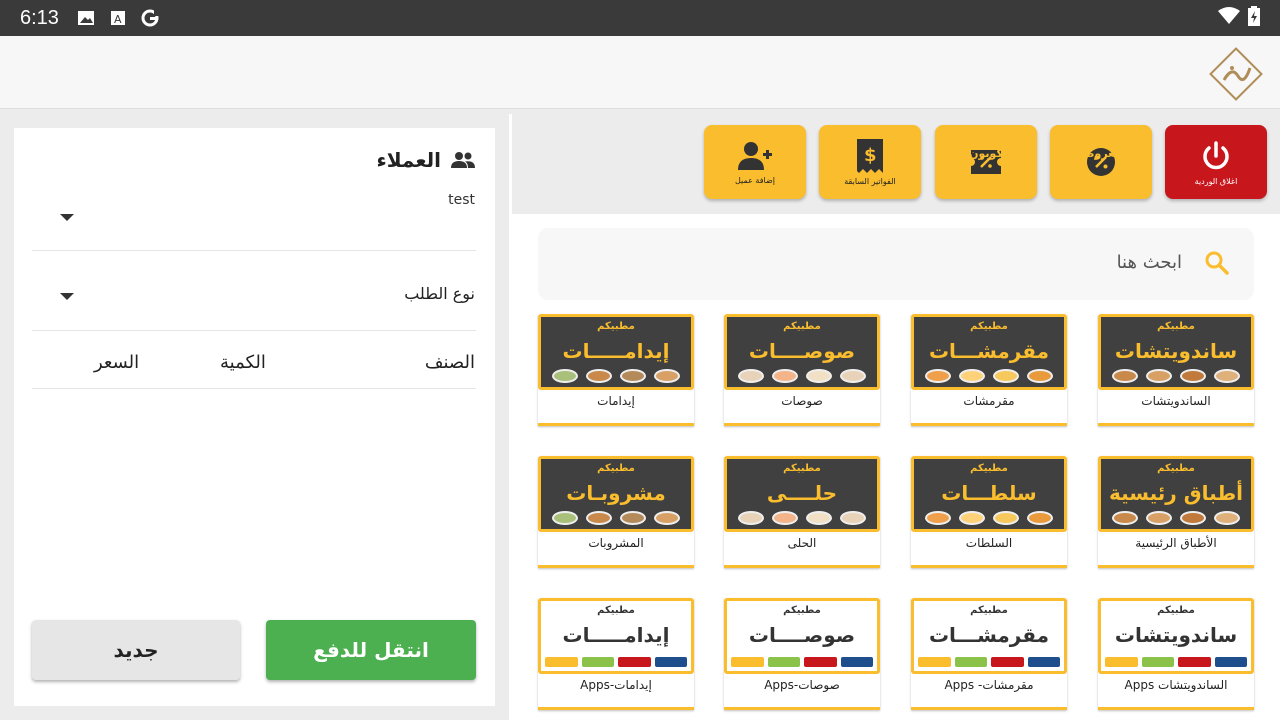 Image resolution: width=1280 pixels, height=720 pixels. I want to click on category-card: مطبيكم مقرمشـــات مقرمشات, so click(989, 370).